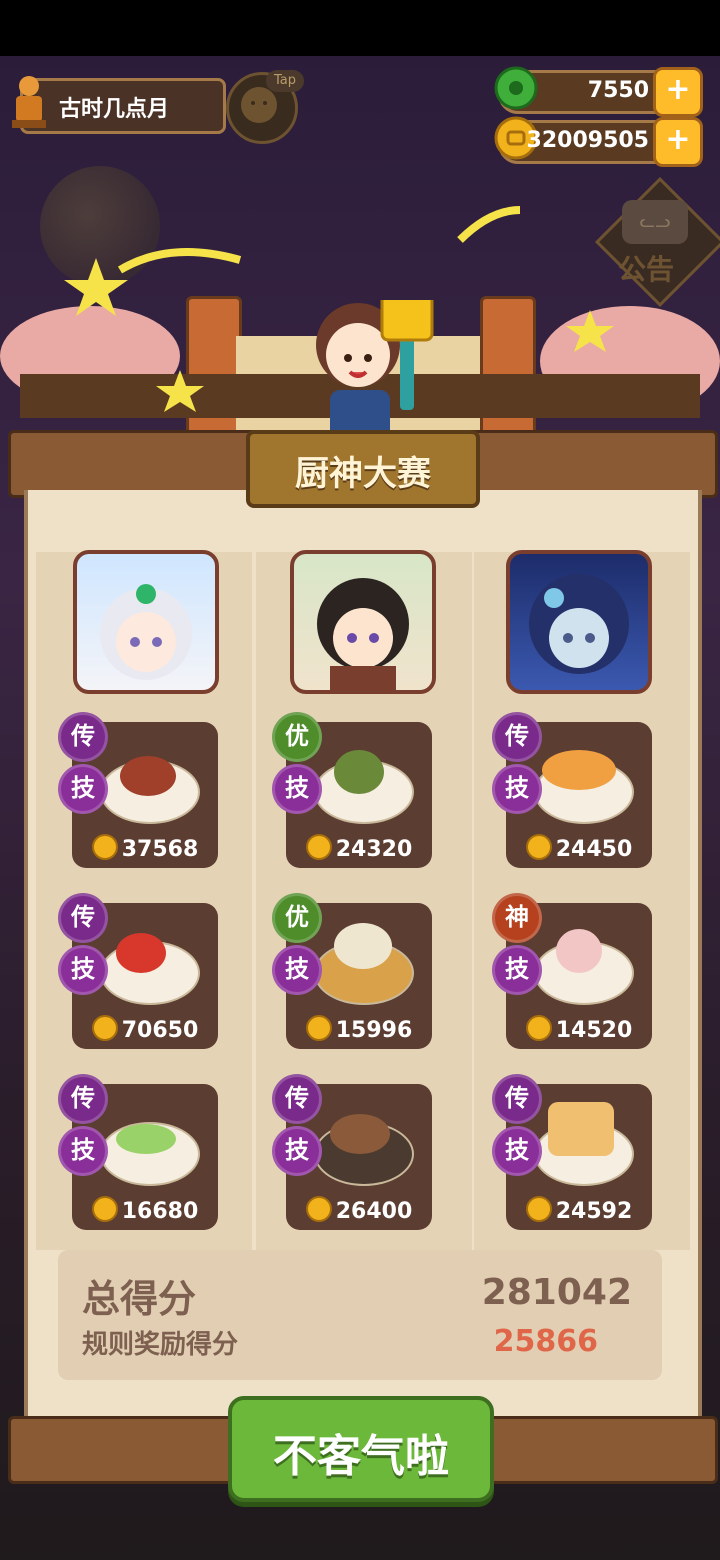 This screenshot has height=1560, width=720. Describe the element at coordinates (114, 109) in the screenshot. I see `player-name: 古时几点月` at that location.